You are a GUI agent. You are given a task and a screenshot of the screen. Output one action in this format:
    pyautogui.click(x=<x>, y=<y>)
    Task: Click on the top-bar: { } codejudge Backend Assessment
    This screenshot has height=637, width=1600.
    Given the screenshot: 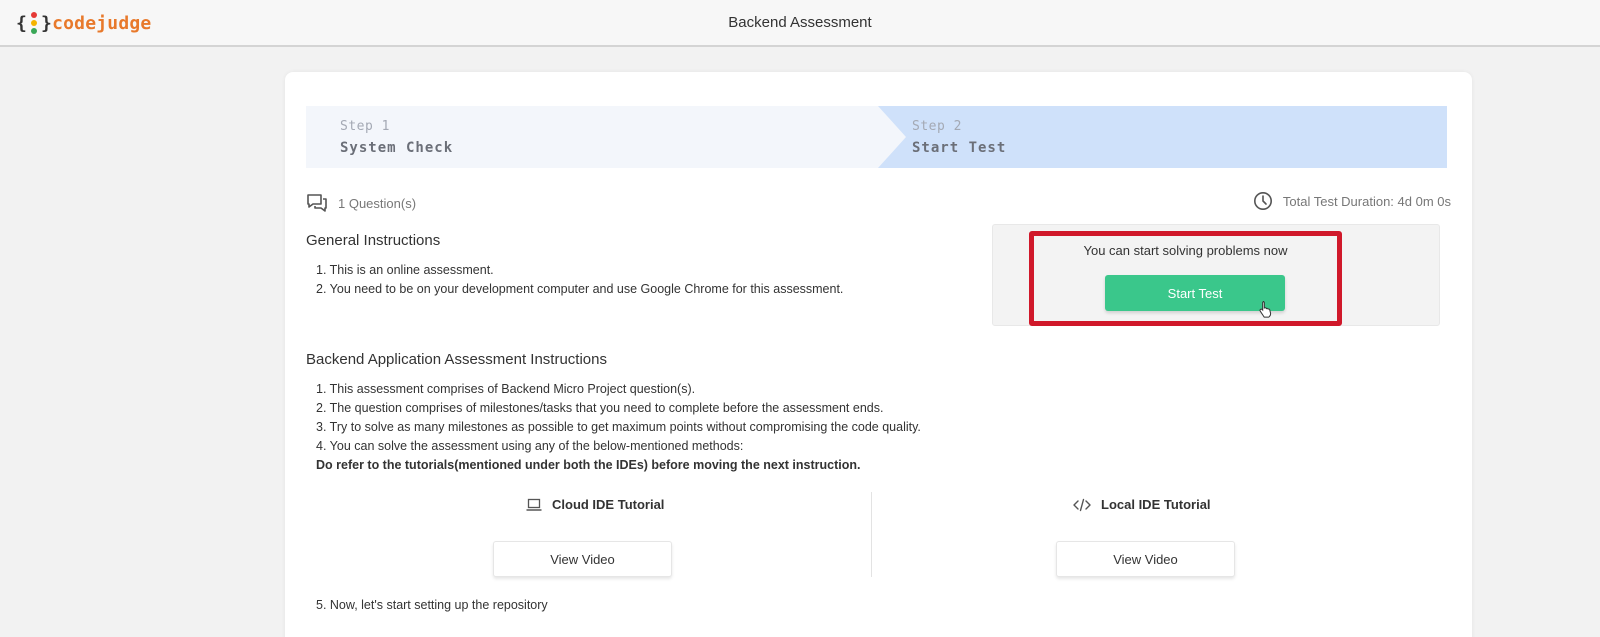 What is the action you would take?
    pyautogui.click(x=800, y=23)
    